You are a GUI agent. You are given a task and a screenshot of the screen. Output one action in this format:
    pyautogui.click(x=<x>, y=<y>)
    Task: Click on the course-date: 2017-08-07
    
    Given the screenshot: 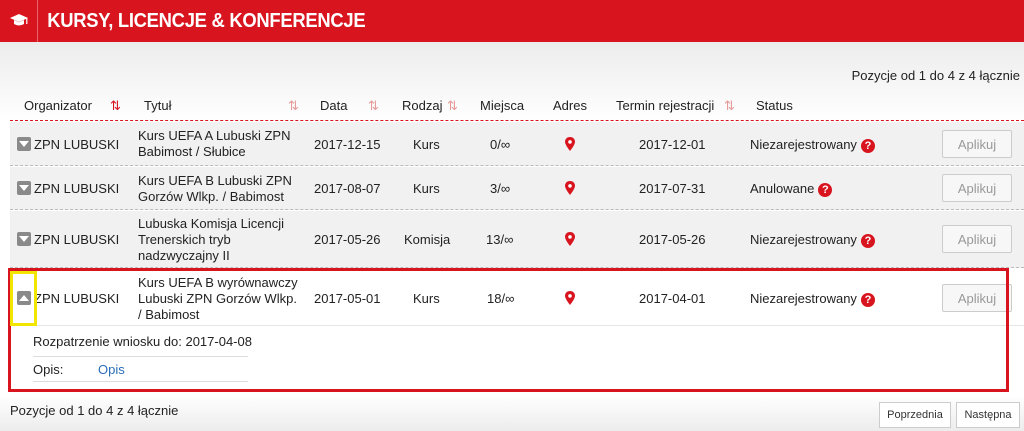 What is the action you would take?
    pyautogui.click(x=347, y=188)
    